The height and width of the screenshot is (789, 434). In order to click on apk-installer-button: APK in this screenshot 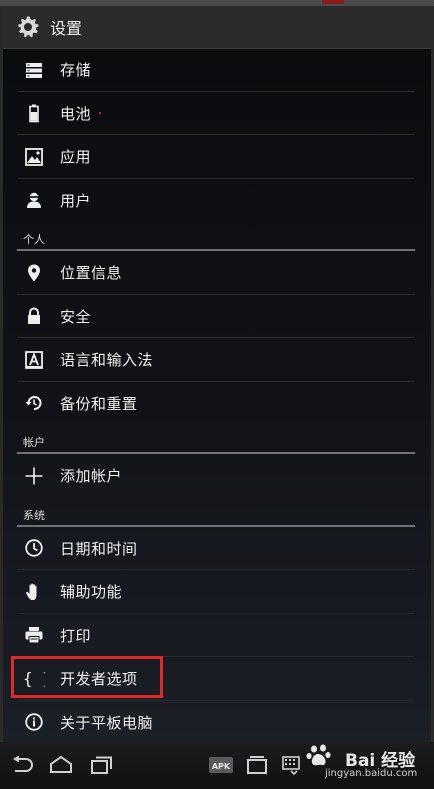, I will do `click(221, 765)`.